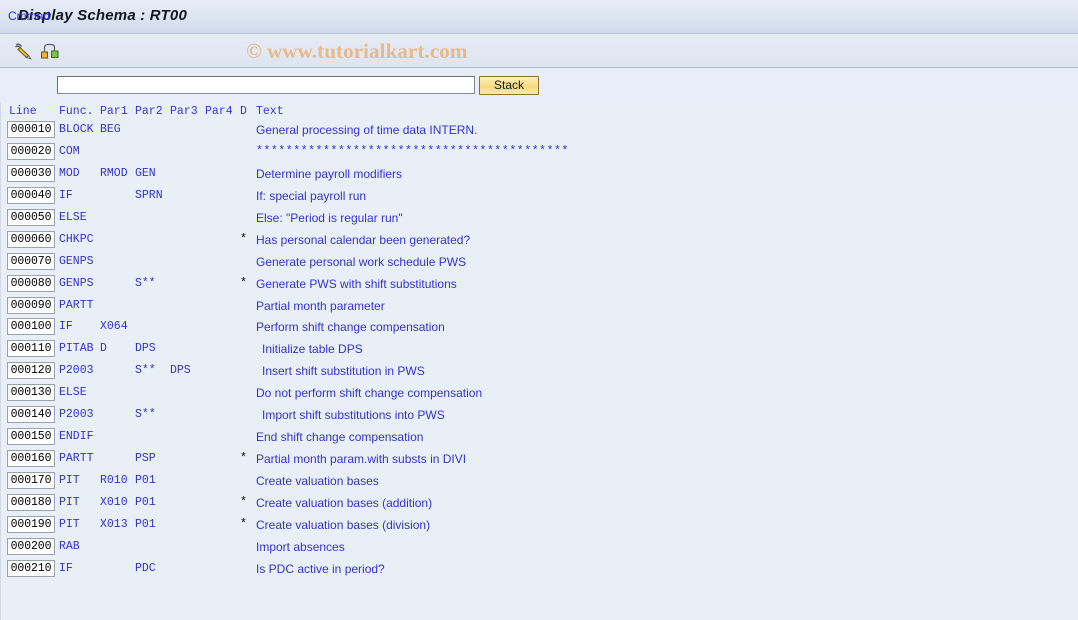 Image resolution: width=1078 pixels, height=620 pixels. What do you see at coordinates (69, 173) in the screenshot?
I see `cell-func: MOD` at bounding box center [69, 173].